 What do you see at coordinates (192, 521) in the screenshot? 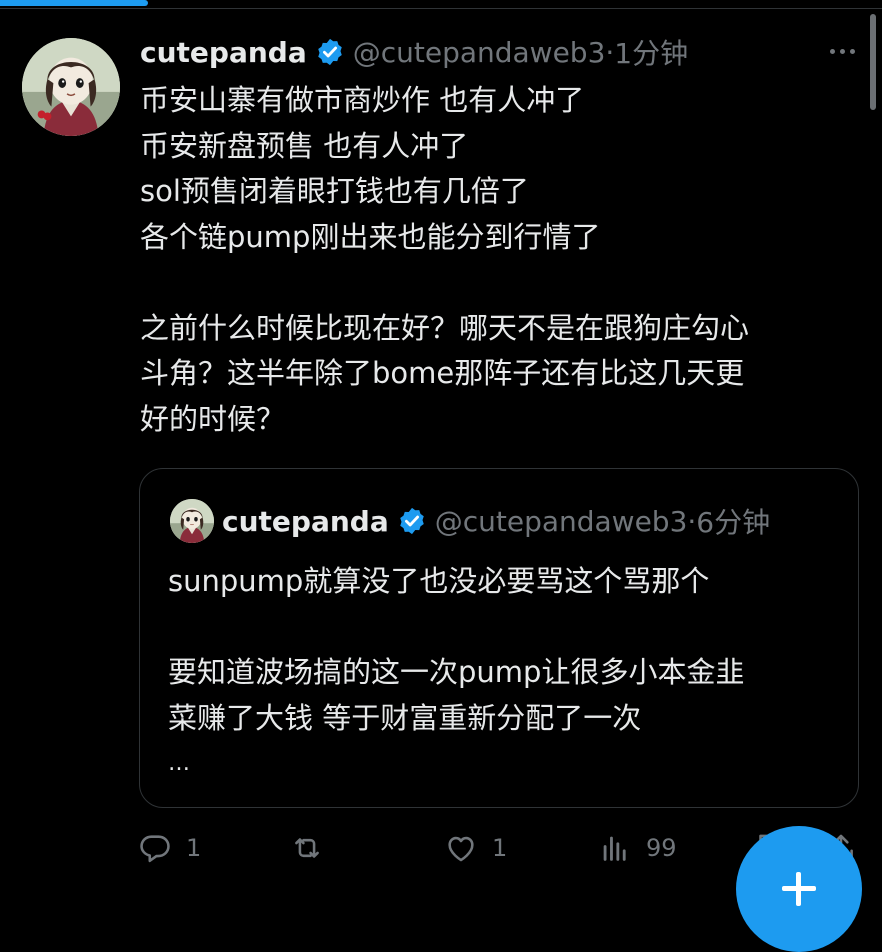
I see `quoted-avatar` at bounding box center [192, 521].